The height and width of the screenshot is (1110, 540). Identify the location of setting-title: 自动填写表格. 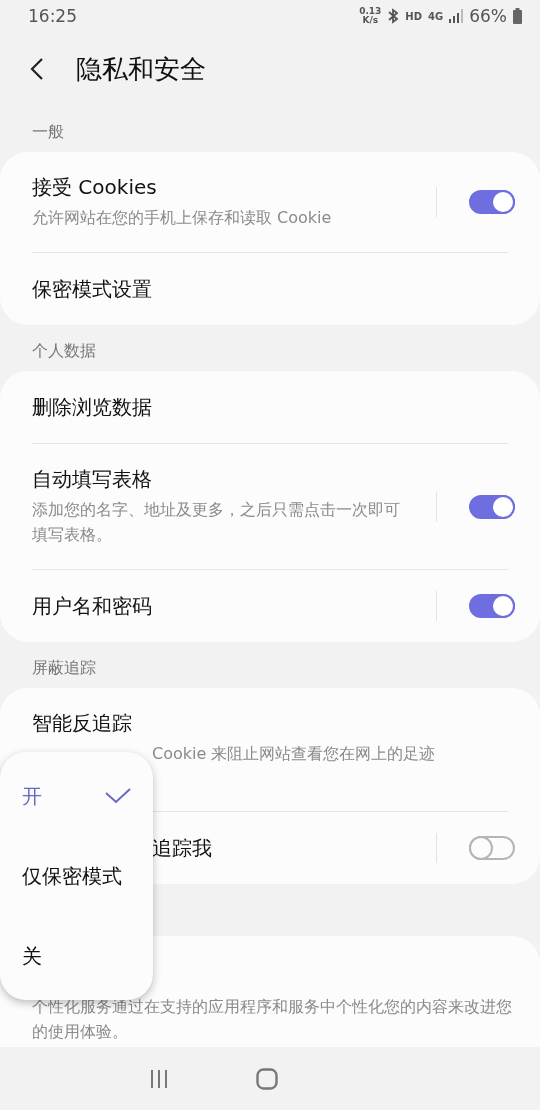
(92, 479).